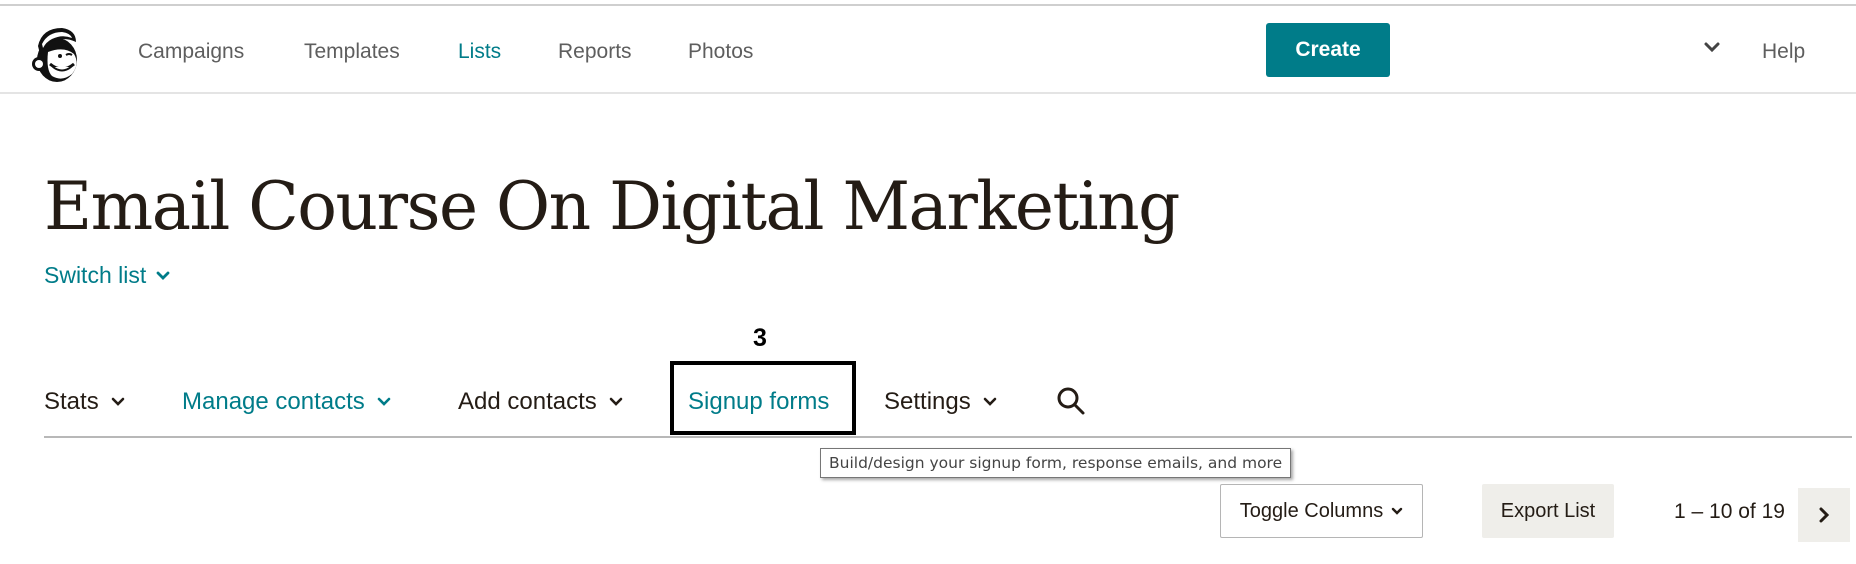 This screenshot has height=564, width=1856. I want to click on switch-list-dropdown: Switch list, so click(107, 275).